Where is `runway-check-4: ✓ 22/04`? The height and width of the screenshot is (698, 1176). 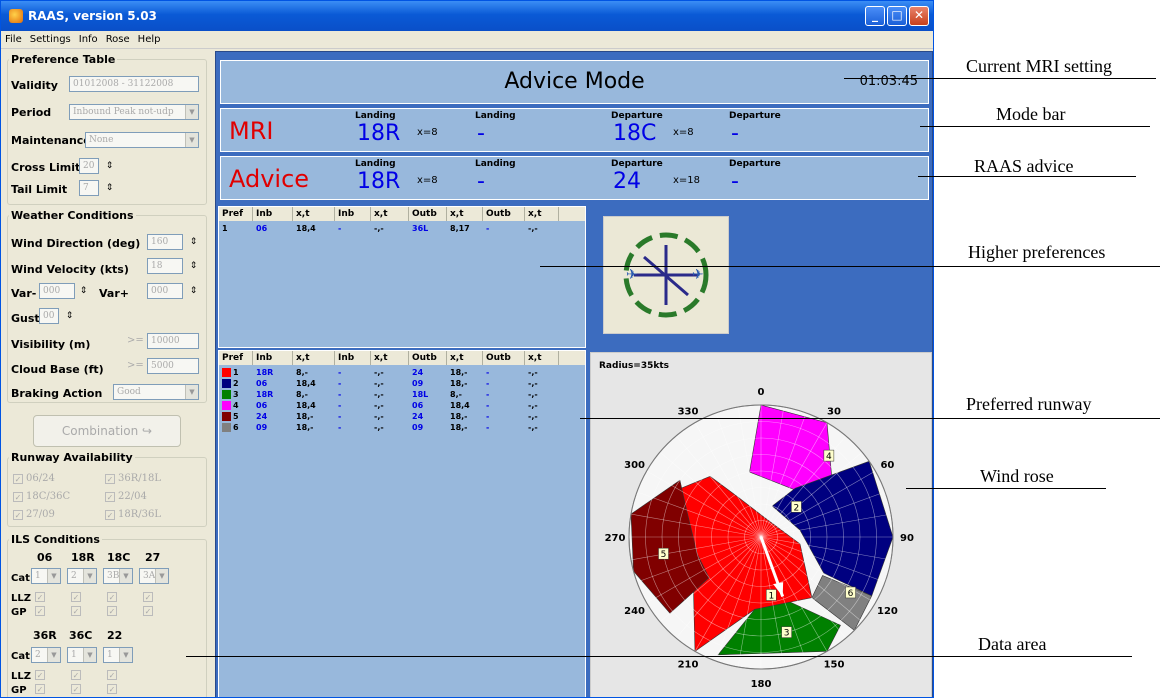
runway-check-4: ✓ 22/04 is located at coordinates (126, 496).